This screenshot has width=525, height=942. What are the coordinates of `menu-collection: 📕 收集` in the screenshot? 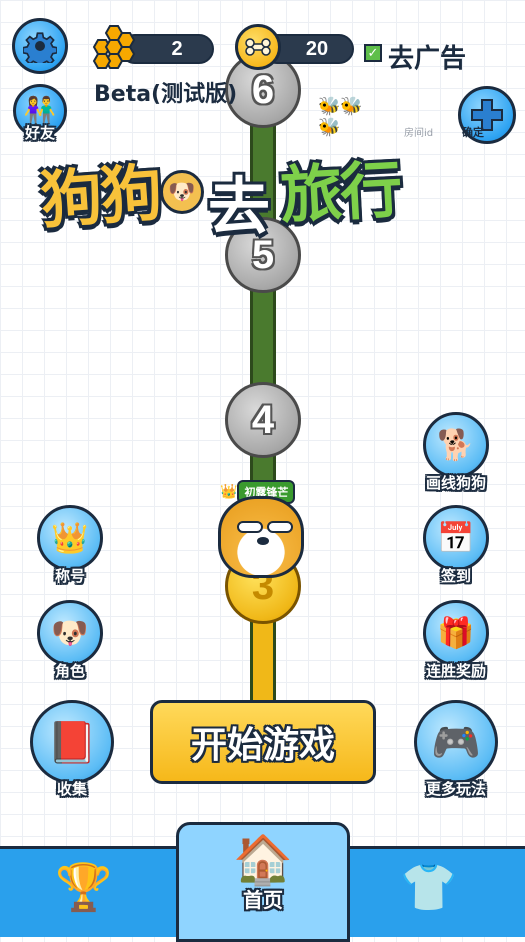 It's located at (72, 749).